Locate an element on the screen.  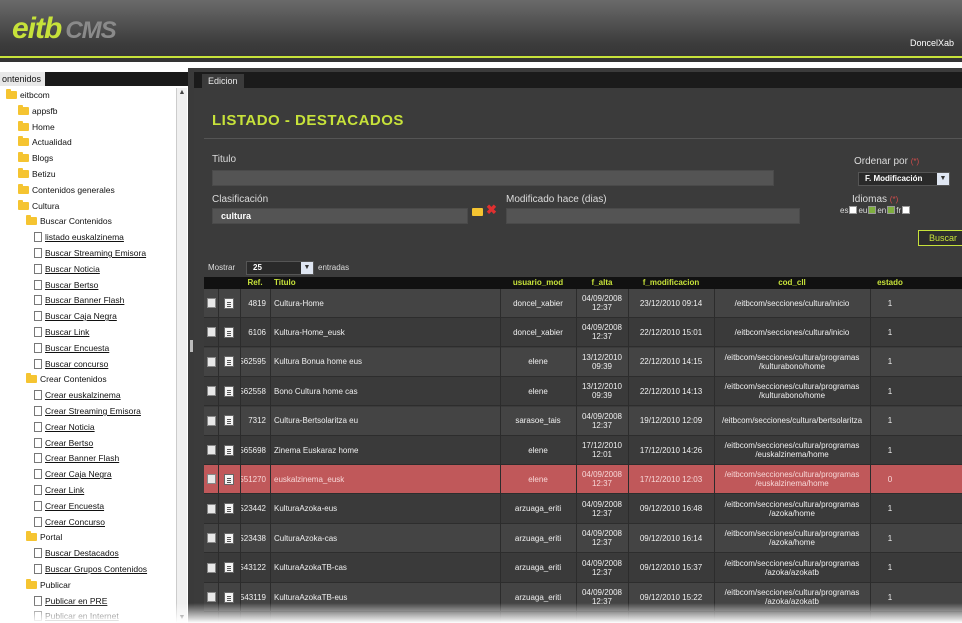
modificado-input is located at coordinates (653, 216).